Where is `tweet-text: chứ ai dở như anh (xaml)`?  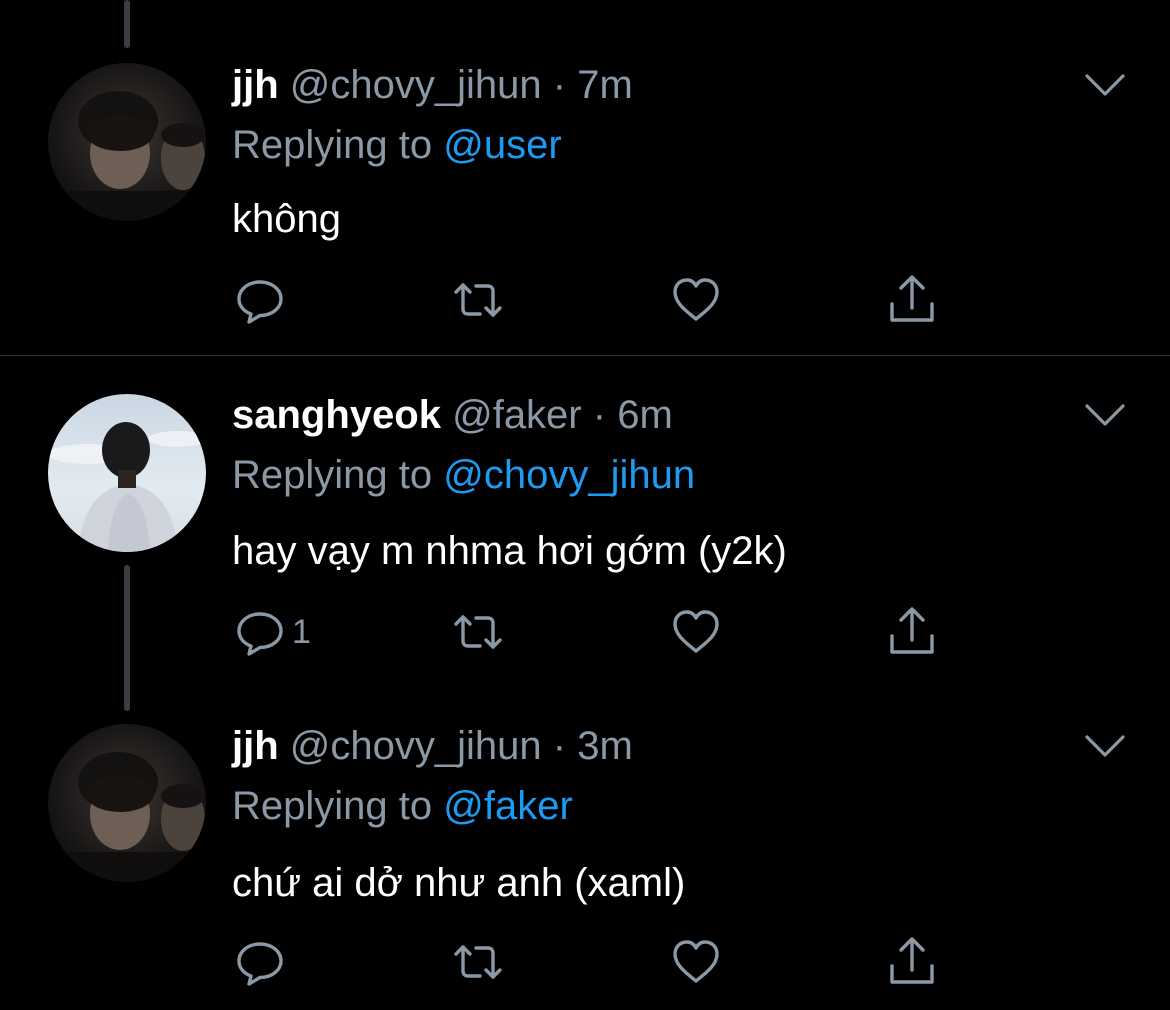 tweet-text: chứ ai dở như anh (xaml) is located at coordinates (459, 883).